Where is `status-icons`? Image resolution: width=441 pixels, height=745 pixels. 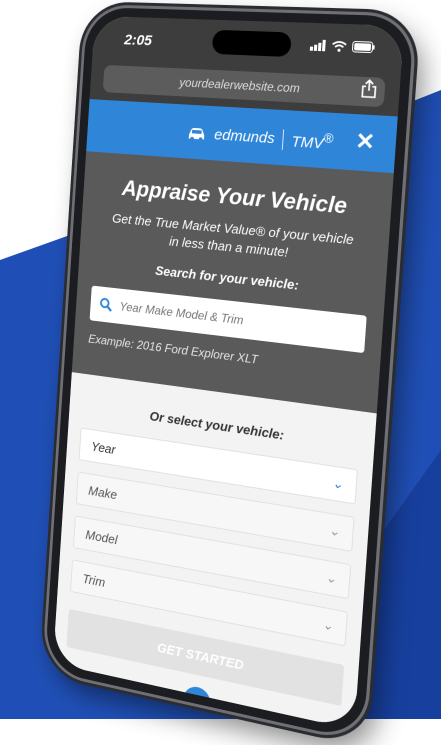
status-icons is located at coordinates (342, 46).